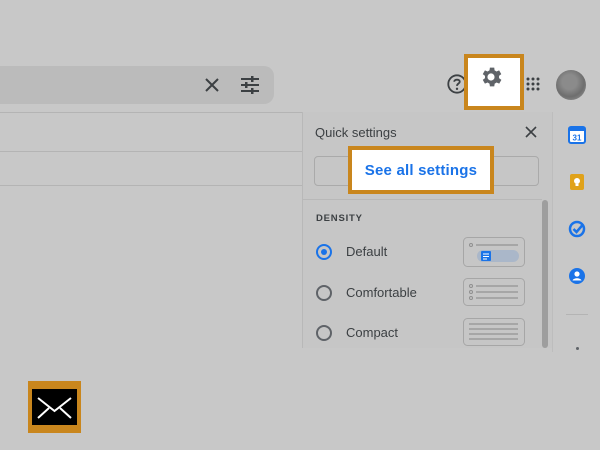 This screenshot has height=450, width=600. Describe the element at coordinates (577, 182) in the screenshot. I see `keep-icon` at that location.